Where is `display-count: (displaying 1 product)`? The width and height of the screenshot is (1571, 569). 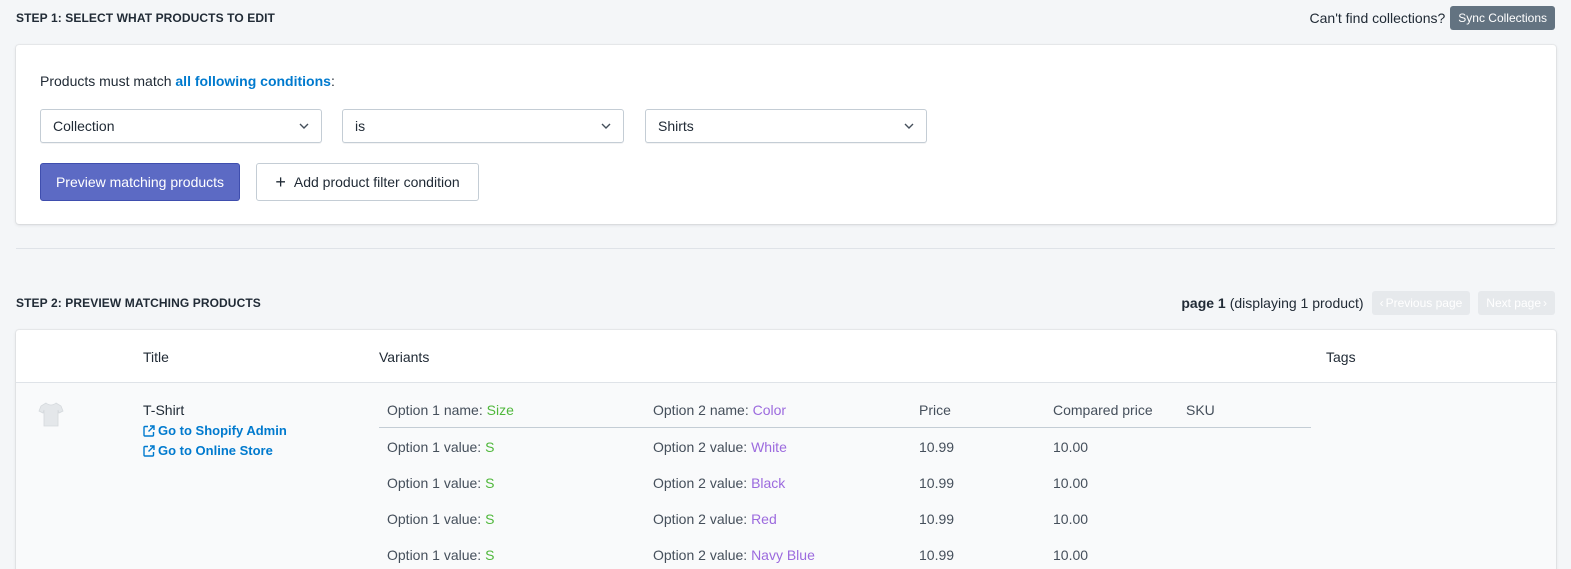 display-count: (displaying 1 product) is located at coordinates (1296, 303).